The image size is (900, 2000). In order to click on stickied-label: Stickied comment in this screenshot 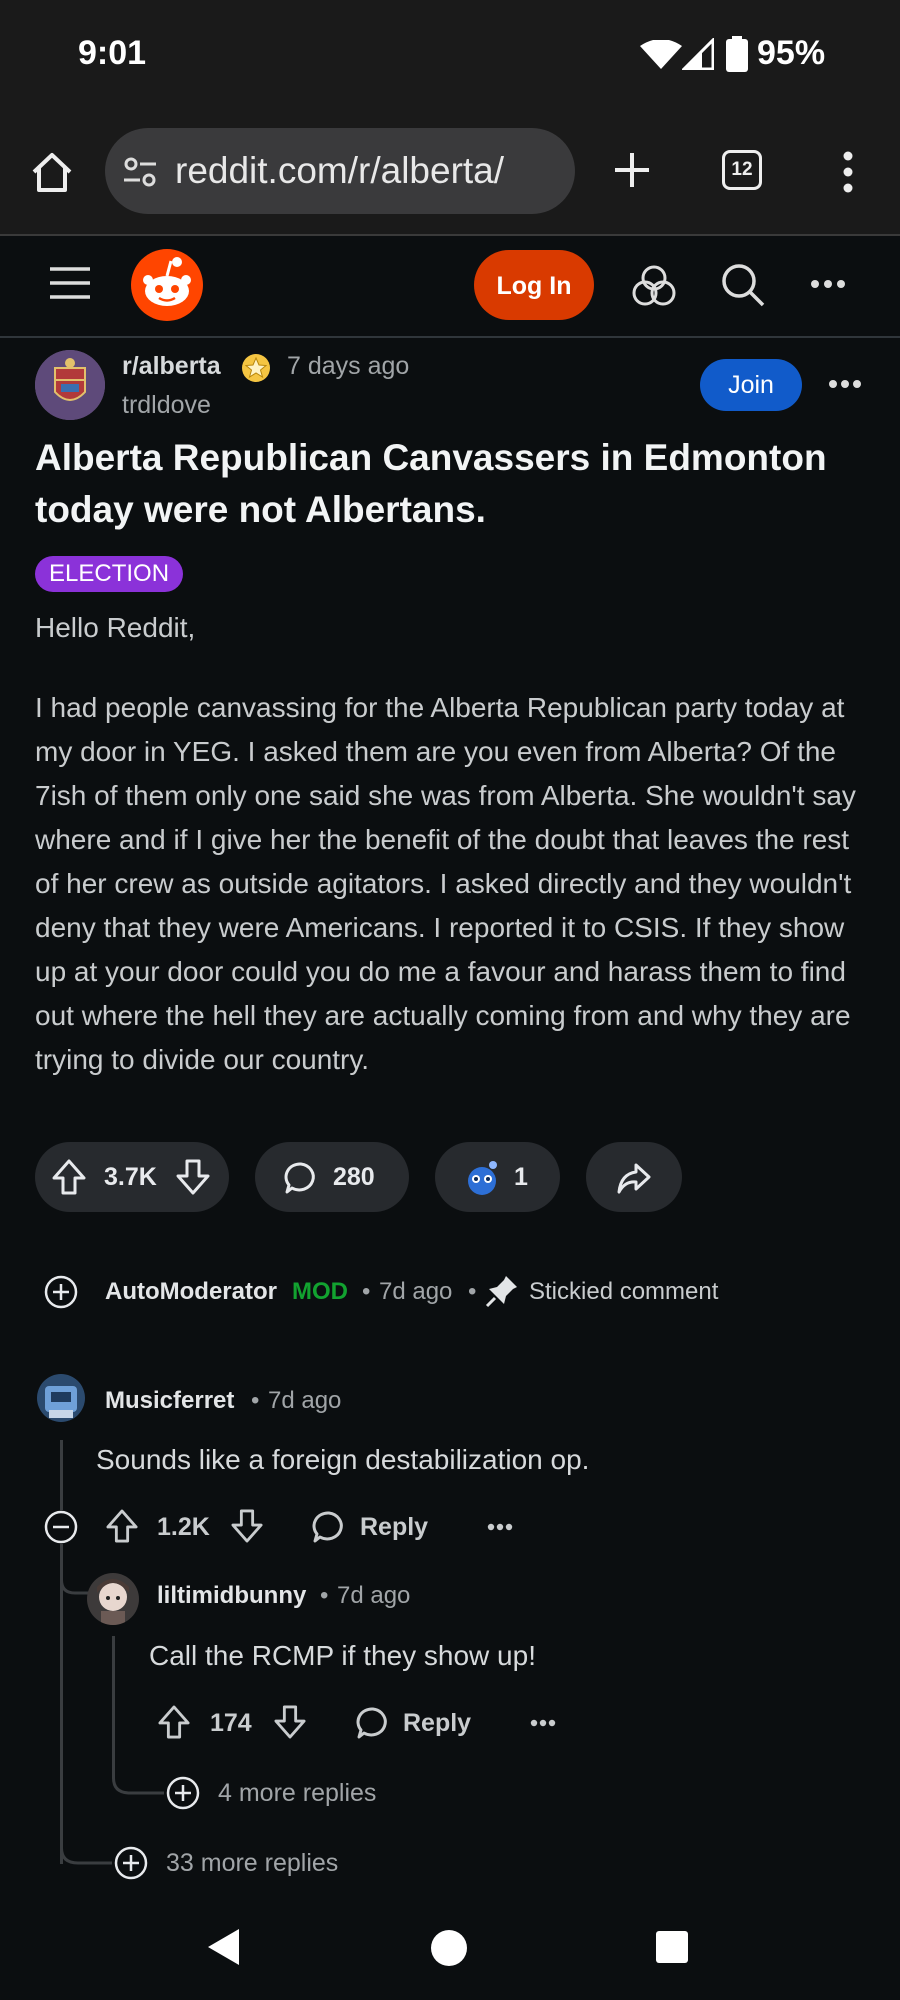, I will do `click(624, 1291)`.